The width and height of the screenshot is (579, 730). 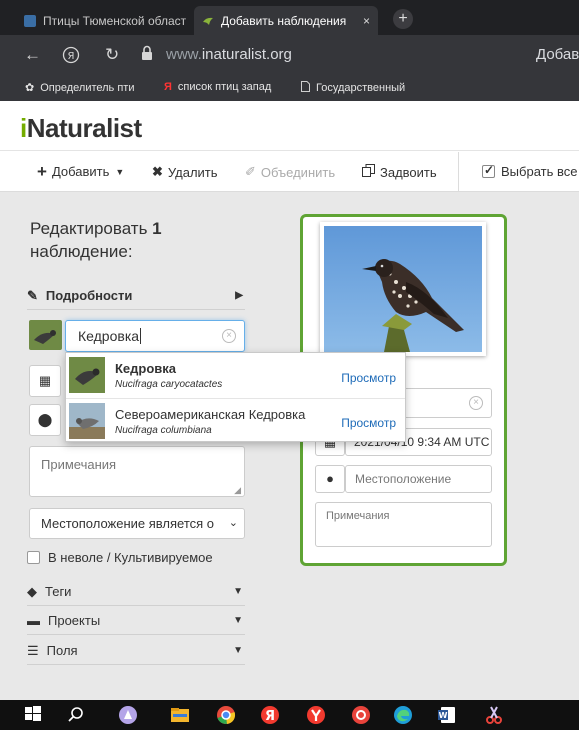 I want to click on word-icon: W, so click(x=447, y=715).